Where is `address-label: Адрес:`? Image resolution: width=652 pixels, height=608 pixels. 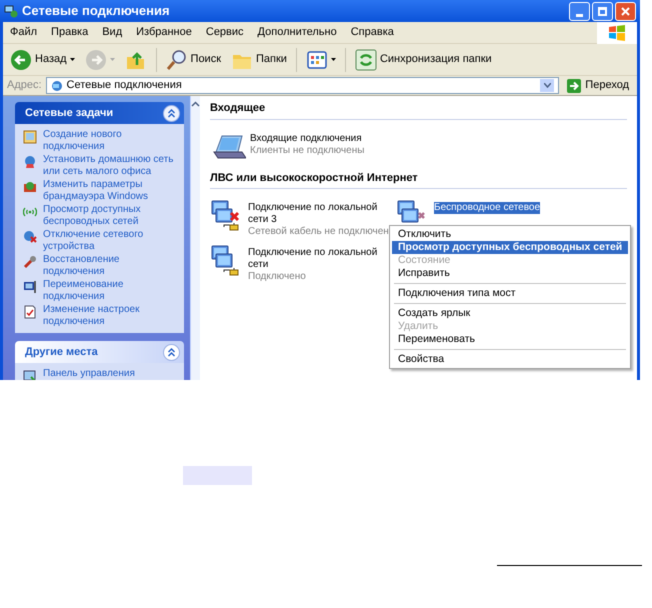 address-label: Адрес: is located at coordinates (24, 86).